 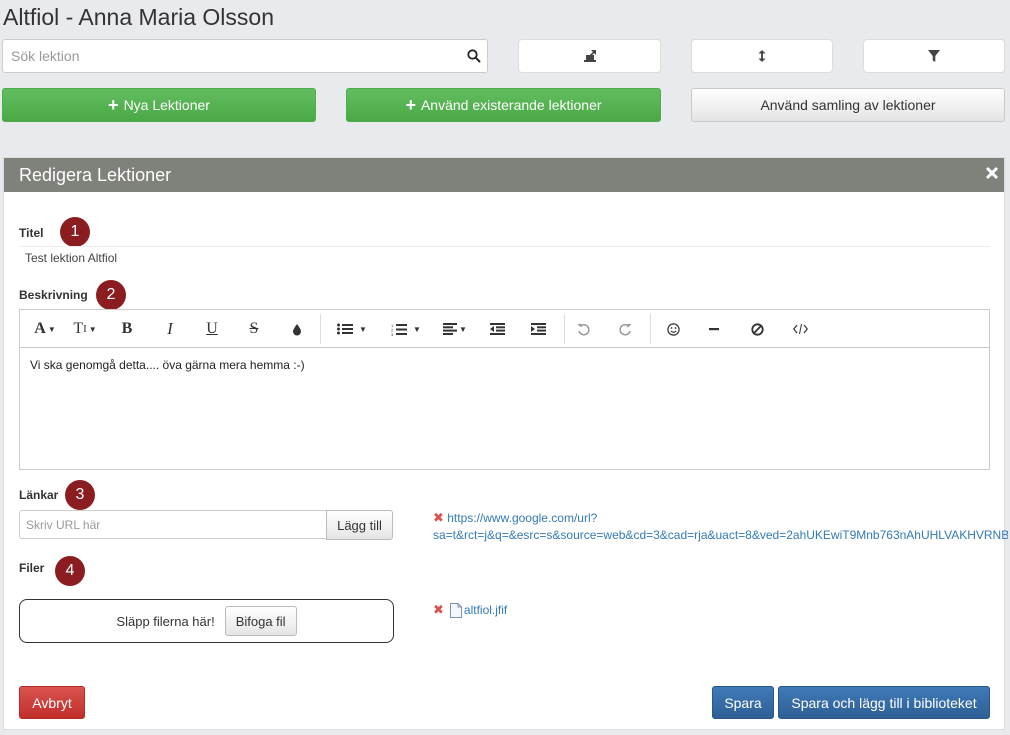 What do you see at coordinates (170, 329) in the screenshot?
I see `italic-icon: I` at bounding box center [170, 329].